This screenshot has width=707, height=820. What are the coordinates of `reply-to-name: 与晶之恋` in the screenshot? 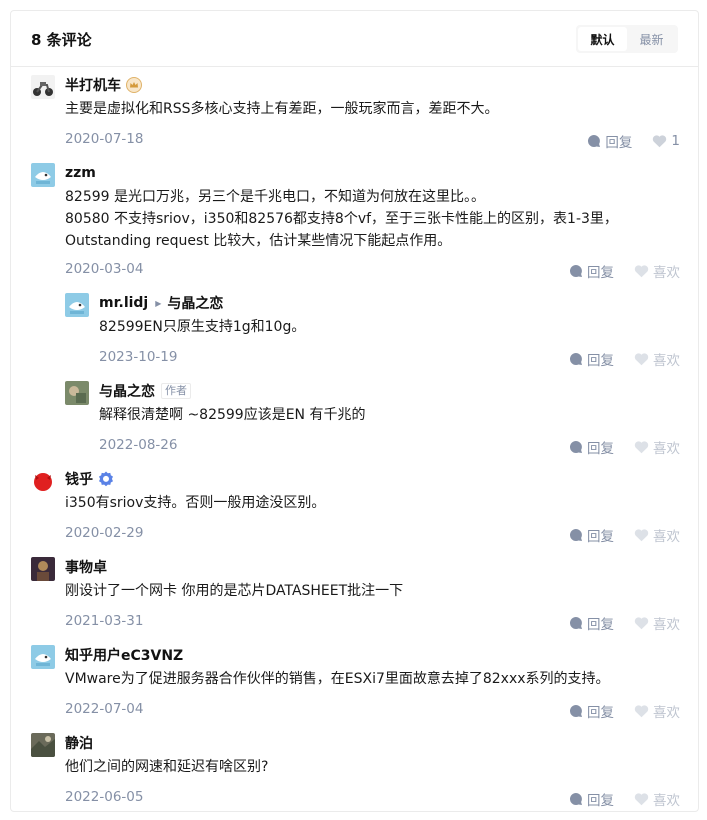 It's located at (195, 303).